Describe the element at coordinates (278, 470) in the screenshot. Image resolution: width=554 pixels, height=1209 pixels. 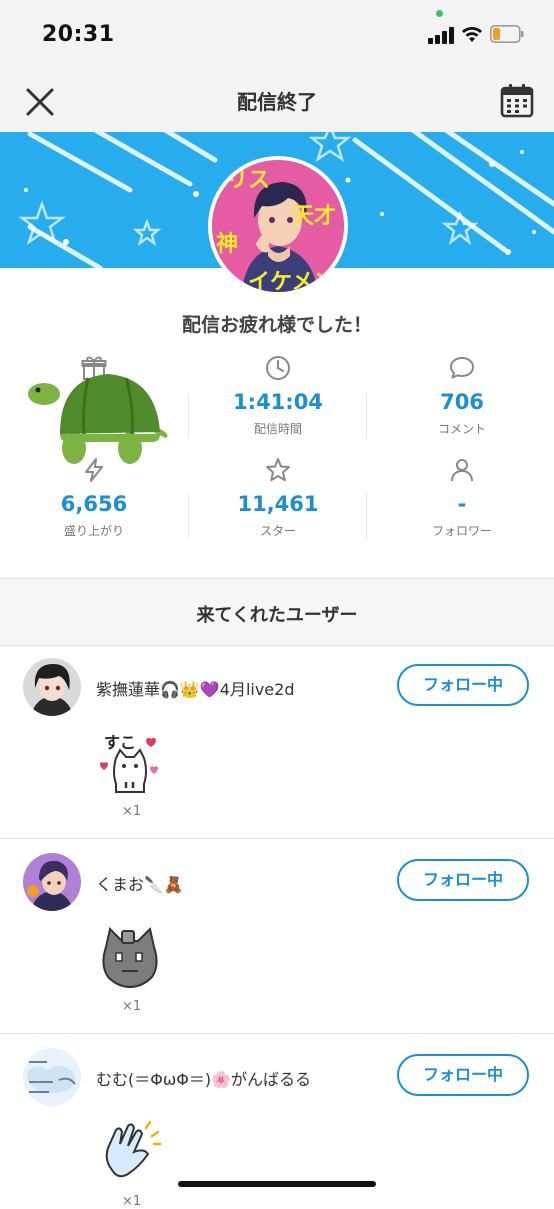
I see `star-icon` at that location.